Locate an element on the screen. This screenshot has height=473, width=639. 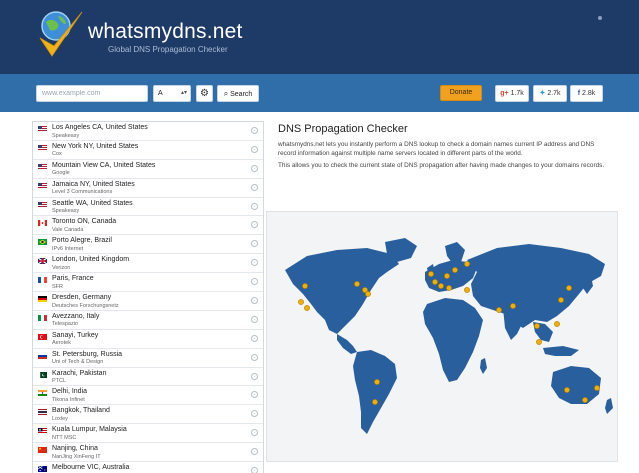
server-row: Karachi, Pakistan PTCL is located at coordinates (148, 377).